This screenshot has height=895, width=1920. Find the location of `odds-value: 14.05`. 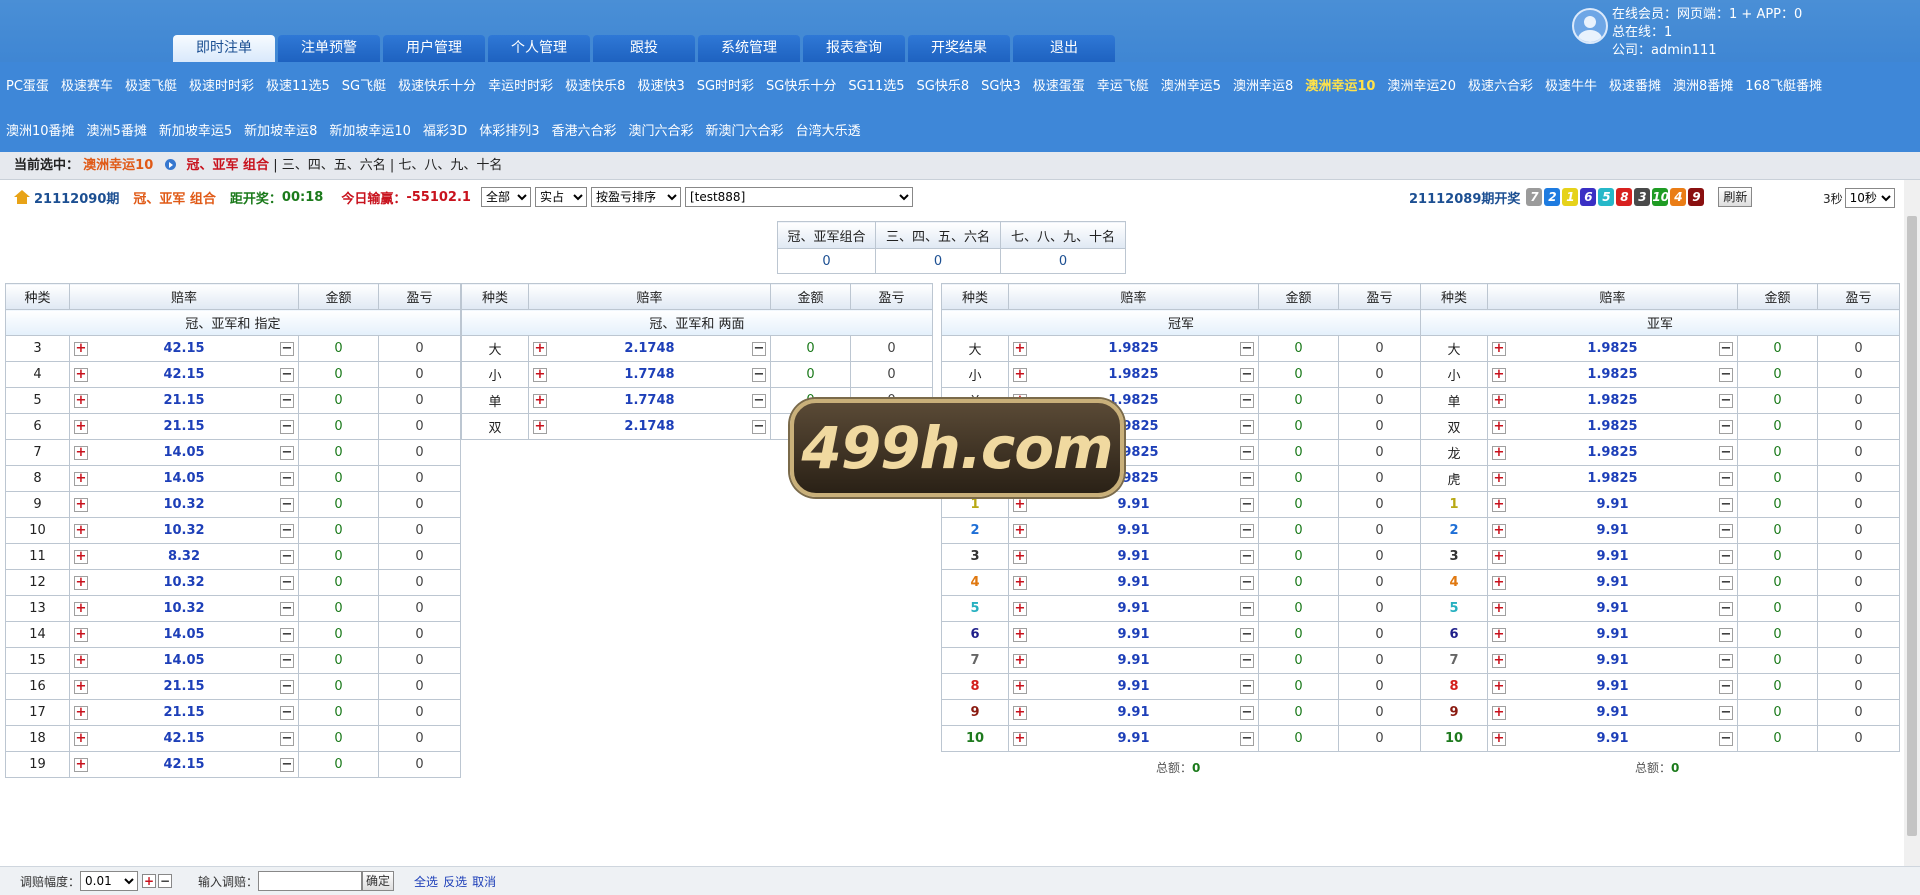

odds-value: 14.05 is located at coordinates (183, 660).